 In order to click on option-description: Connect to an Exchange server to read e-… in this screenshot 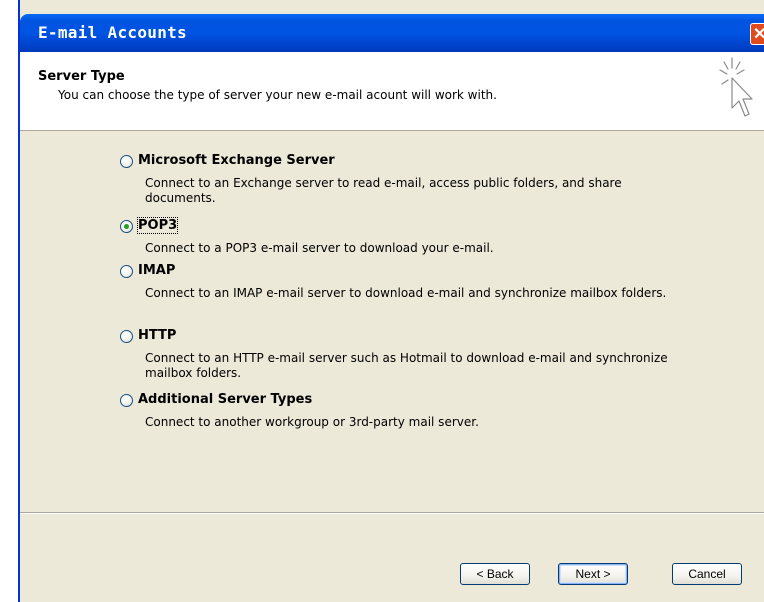, I will do `click(383, 190)`.